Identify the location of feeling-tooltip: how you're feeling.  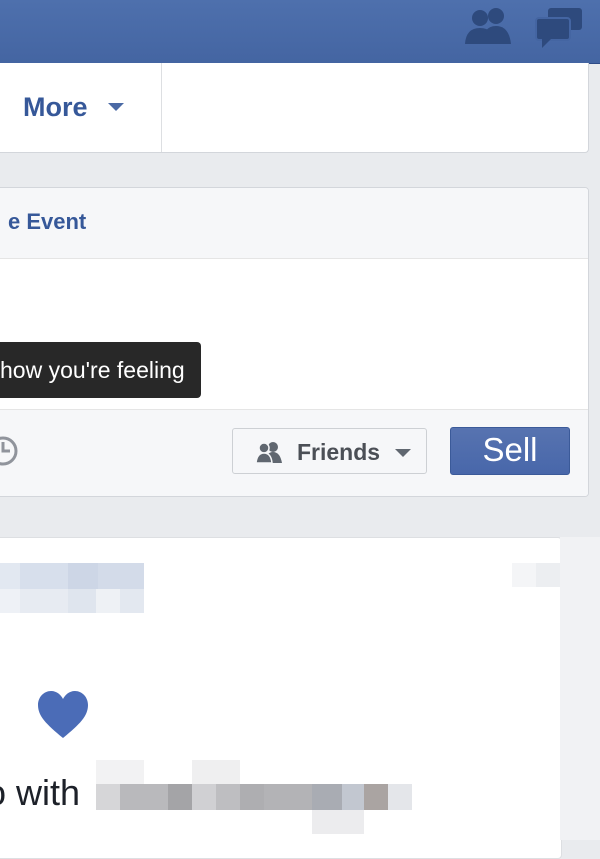
(100, 370).